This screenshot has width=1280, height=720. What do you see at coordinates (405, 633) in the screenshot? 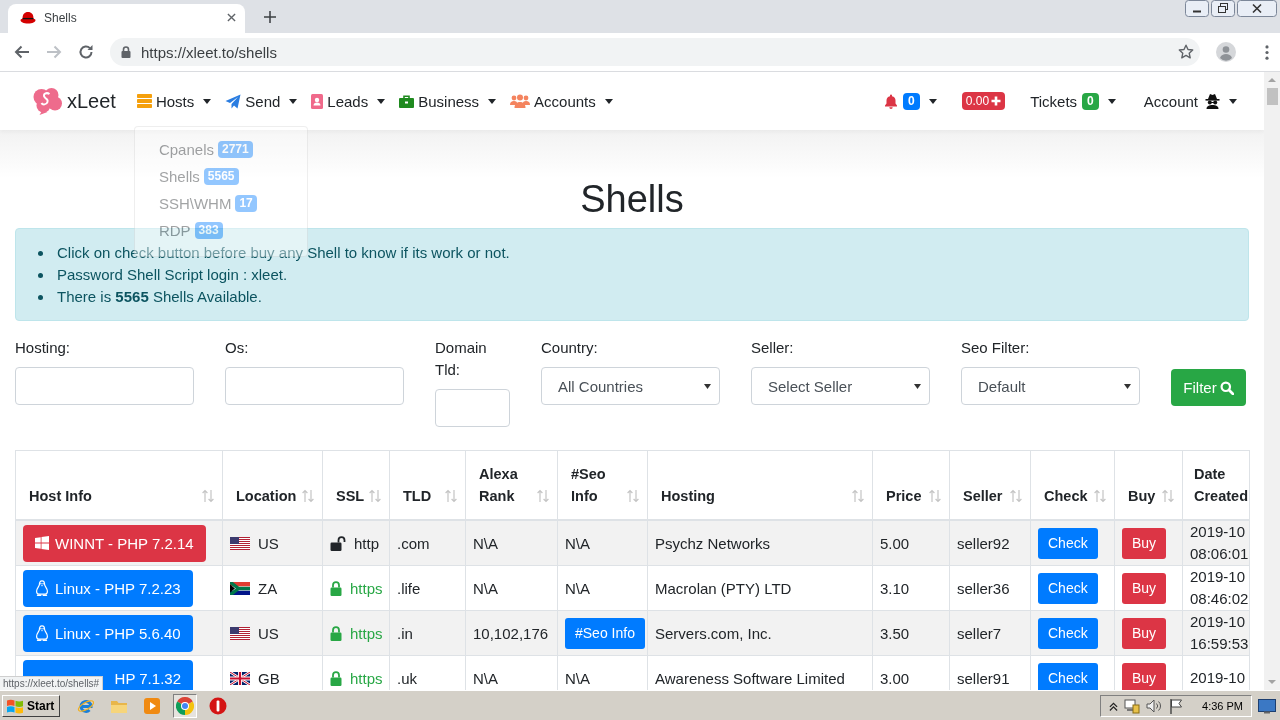
I see `tld-text: .in` at bounding box center [405, 633].